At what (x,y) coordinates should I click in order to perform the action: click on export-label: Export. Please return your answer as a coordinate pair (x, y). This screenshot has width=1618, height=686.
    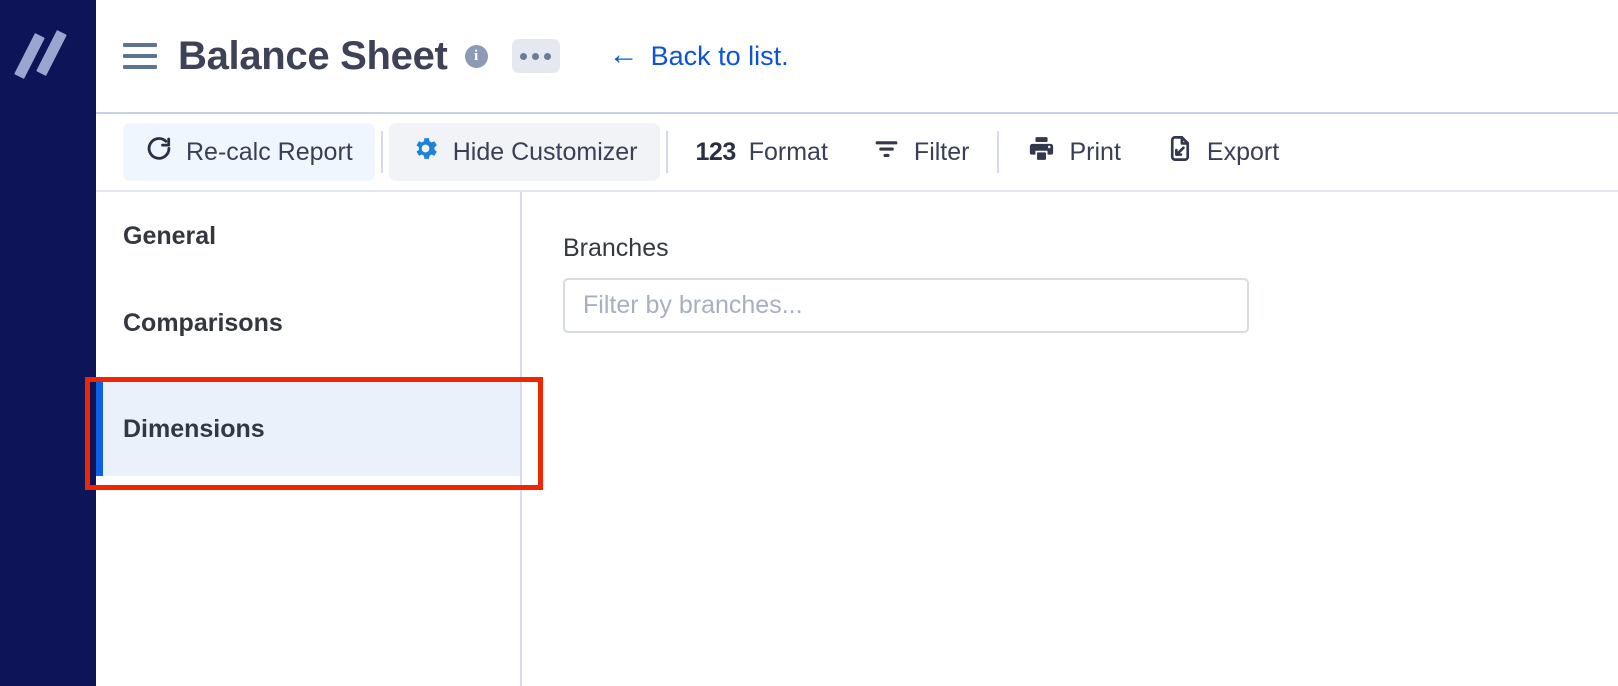
    Looking at the image, I should click on (1243, 151).